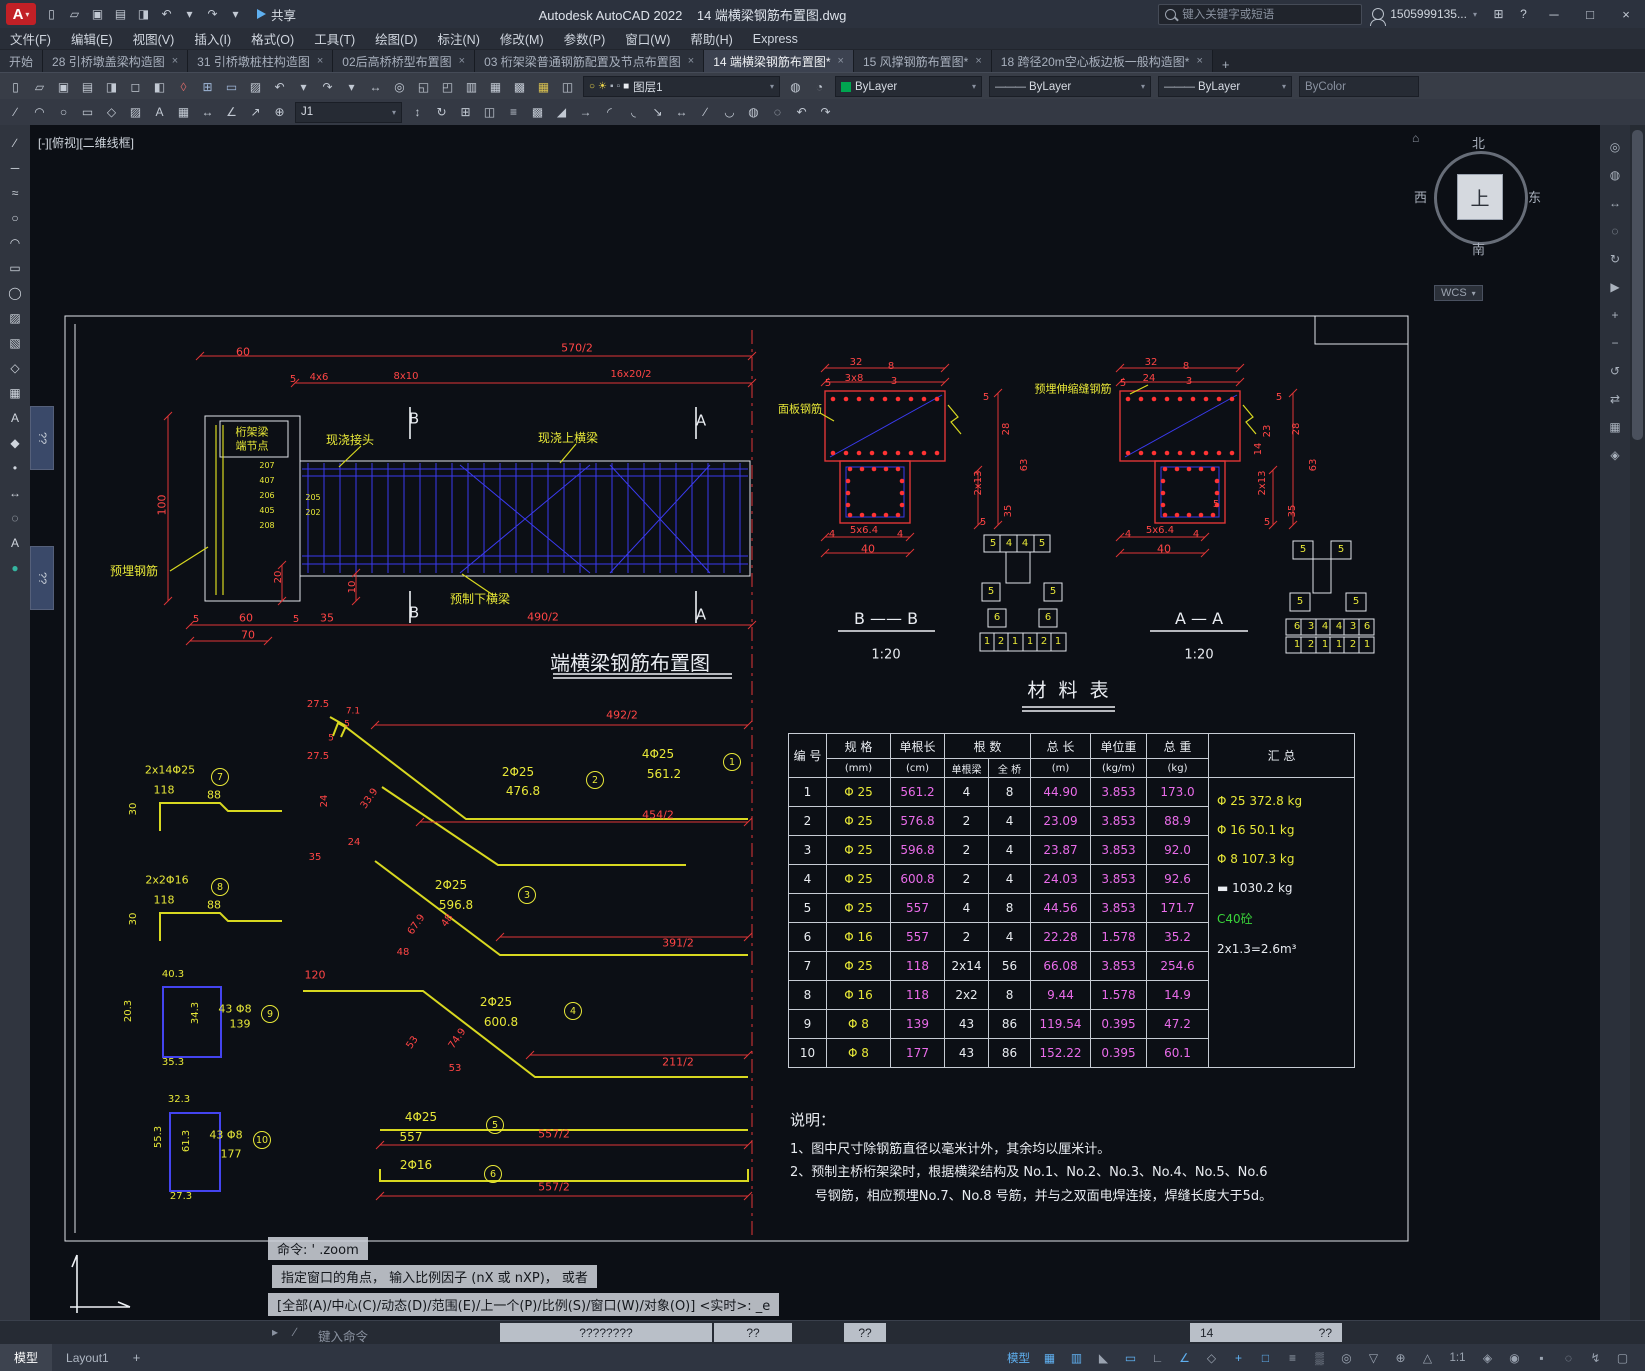  What do you see at coordinates (1595, 1358) in the screenshot?
I see `graphics-performance-toggle: ↯` at bounding box center [1595, 1358].